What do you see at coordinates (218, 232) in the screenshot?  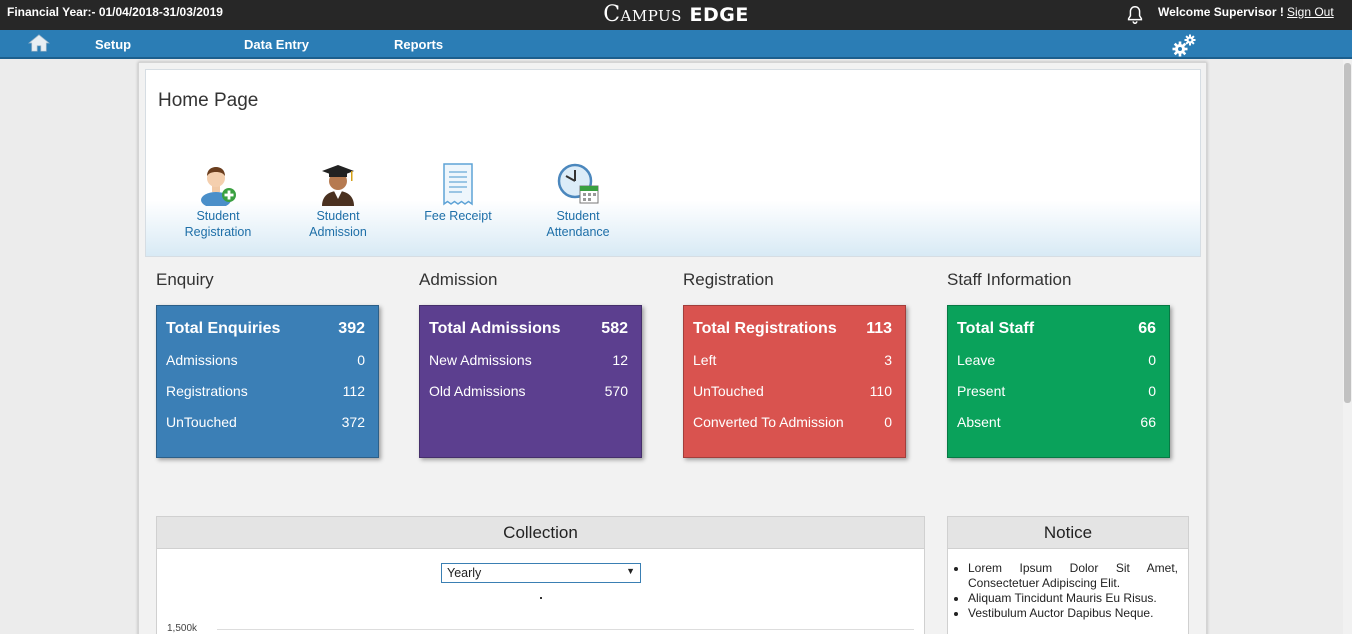 I see `quick-link-label: Registration` at bounding box center [218, 232].